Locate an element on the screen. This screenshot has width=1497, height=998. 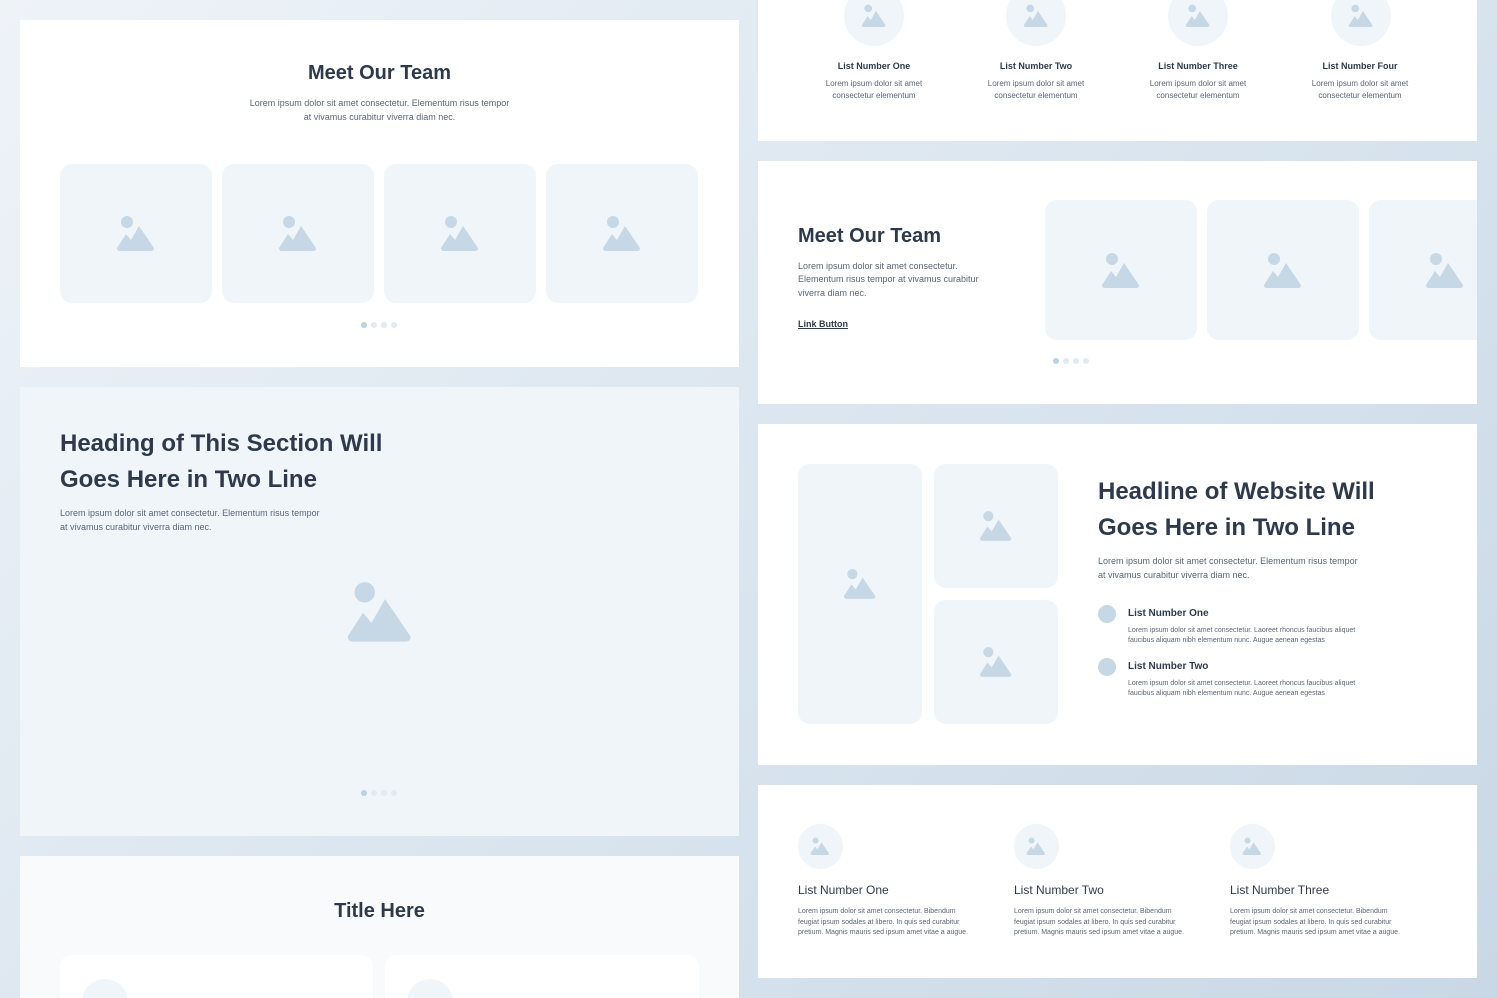
team-desc-line-3: viverra diam nec. is located at coordinates (832, 293).